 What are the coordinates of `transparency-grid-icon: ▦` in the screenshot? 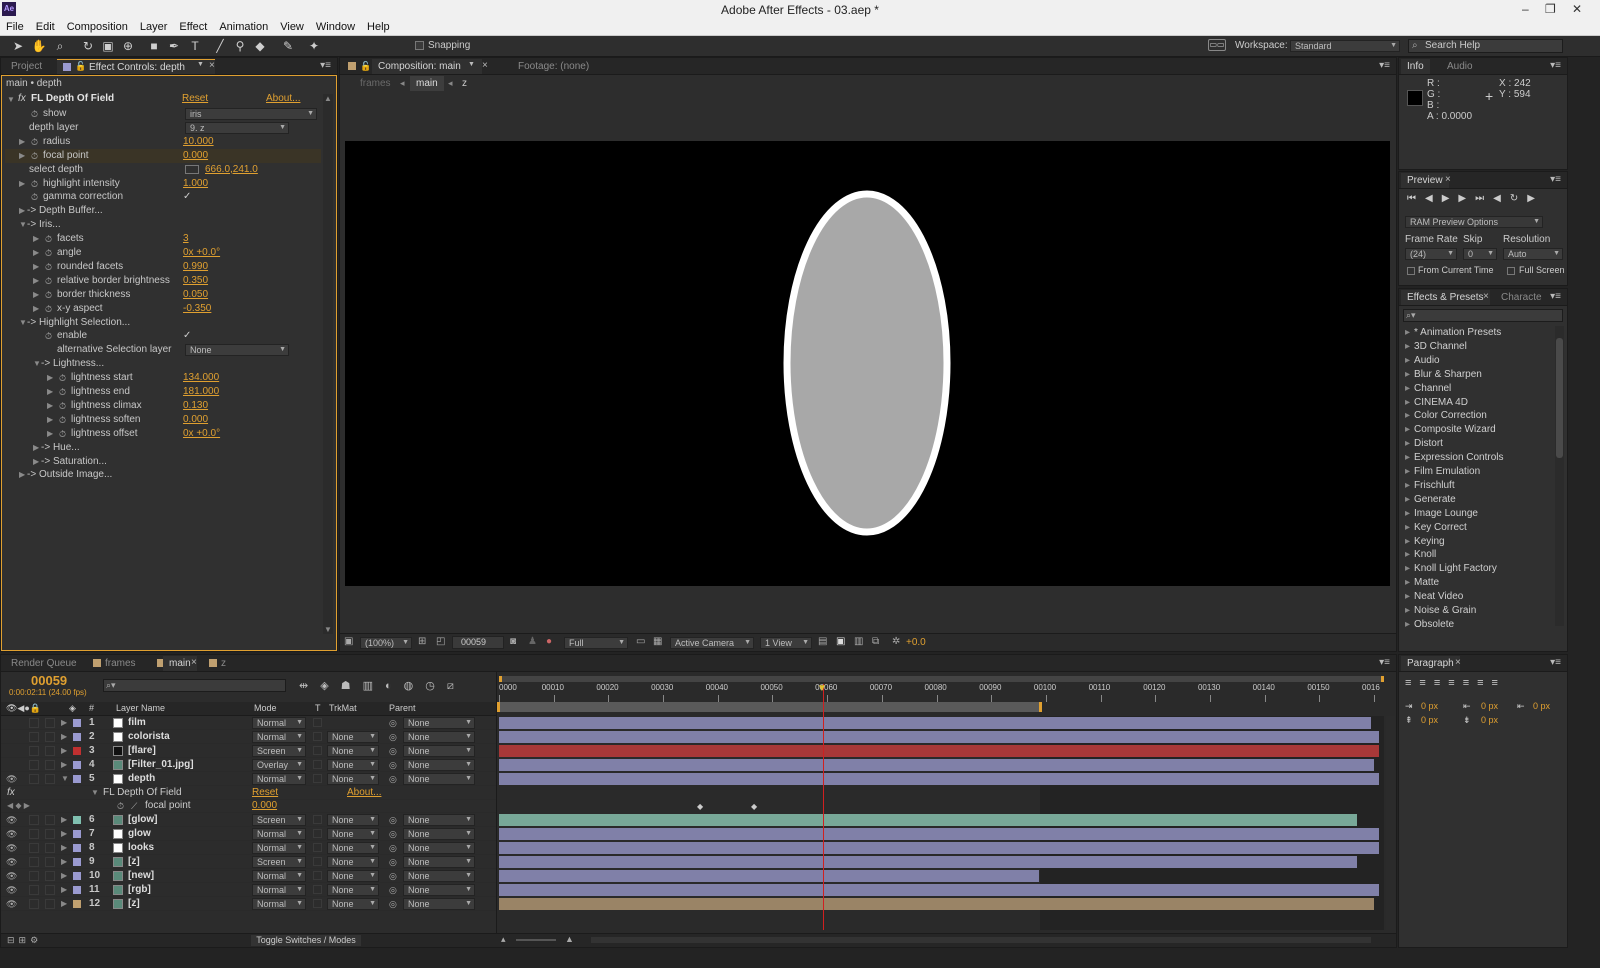 It's located at (657, 641).